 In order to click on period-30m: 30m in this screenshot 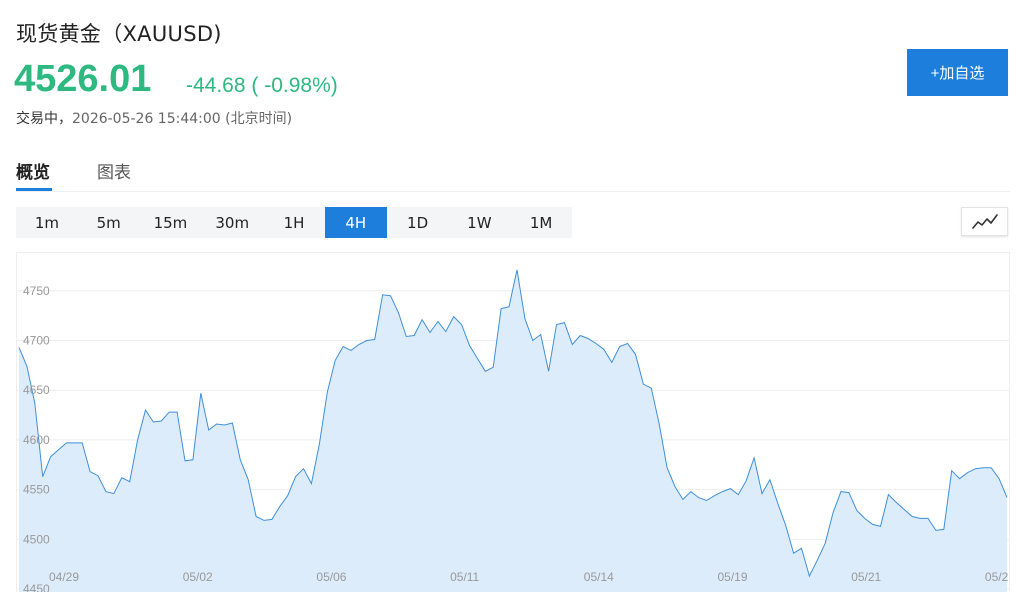, I will do `click(232, 222)`.